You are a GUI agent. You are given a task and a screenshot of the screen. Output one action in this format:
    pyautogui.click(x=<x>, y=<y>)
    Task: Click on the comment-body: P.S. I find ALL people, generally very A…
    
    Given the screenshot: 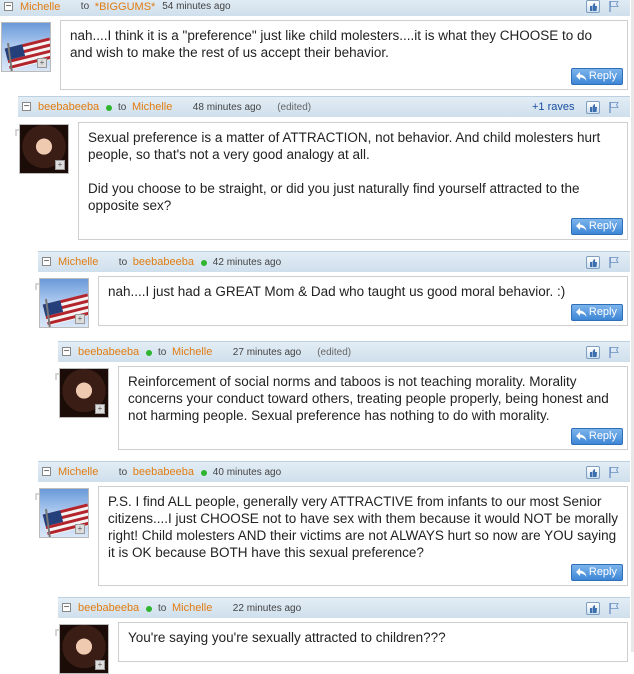 What is the action you would take?
    pyautogui.click(x=363, y=536)
    